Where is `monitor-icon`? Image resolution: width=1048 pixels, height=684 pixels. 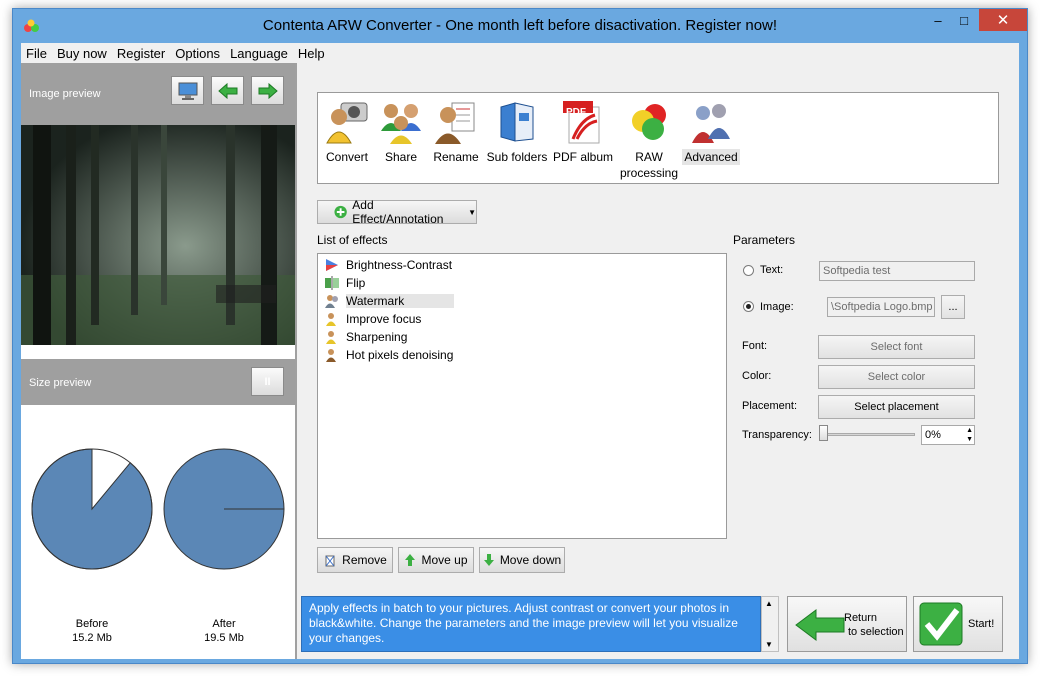
monitor-icon is located at coordinates (187, 91).